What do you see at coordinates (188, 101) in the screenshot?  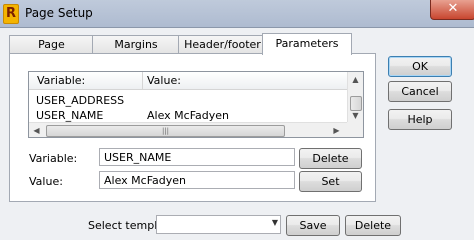 I see `list-item: USER_ADDRESS` at bounding box center [188, 101].